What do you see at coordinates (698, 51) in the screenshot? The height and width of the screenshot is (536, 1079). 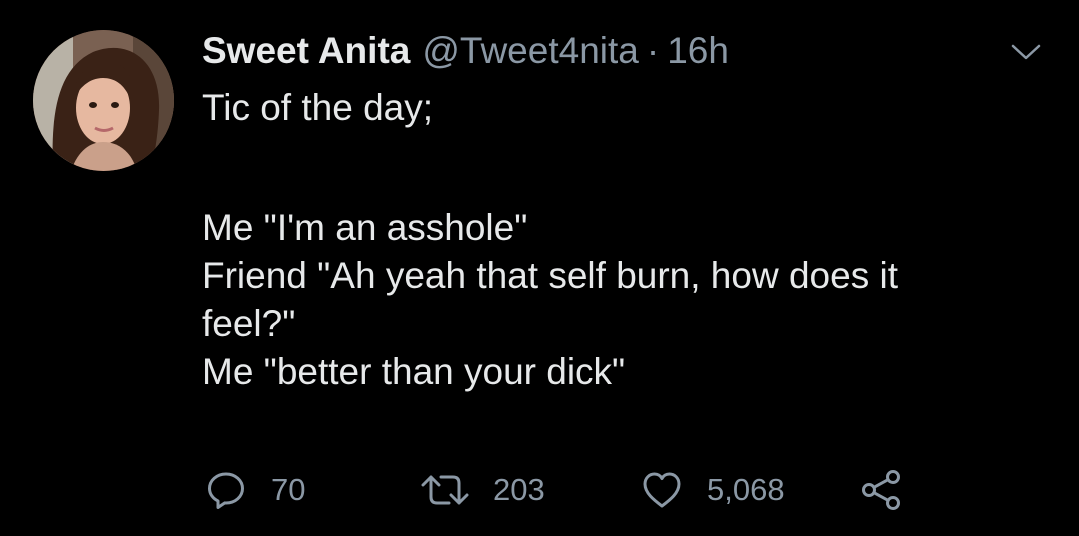 I see `timestamp: 16h` at bounding box center [698, 51].